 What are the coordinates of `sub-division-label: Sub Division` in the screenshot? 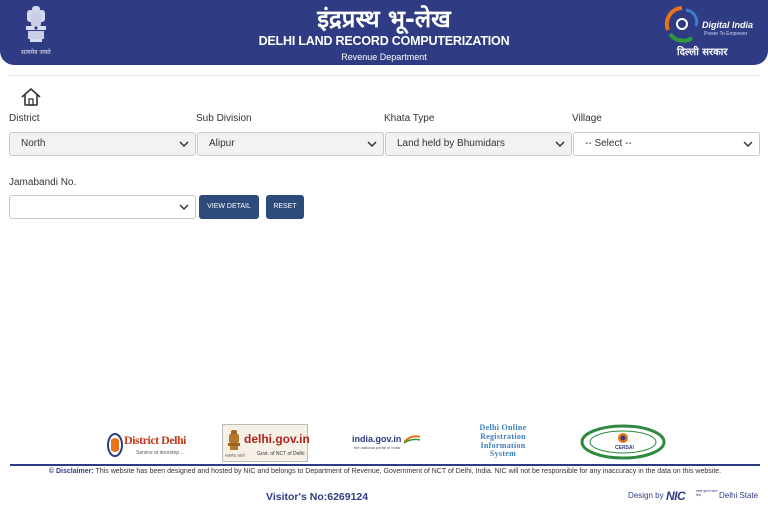 It's located at (224, 118).